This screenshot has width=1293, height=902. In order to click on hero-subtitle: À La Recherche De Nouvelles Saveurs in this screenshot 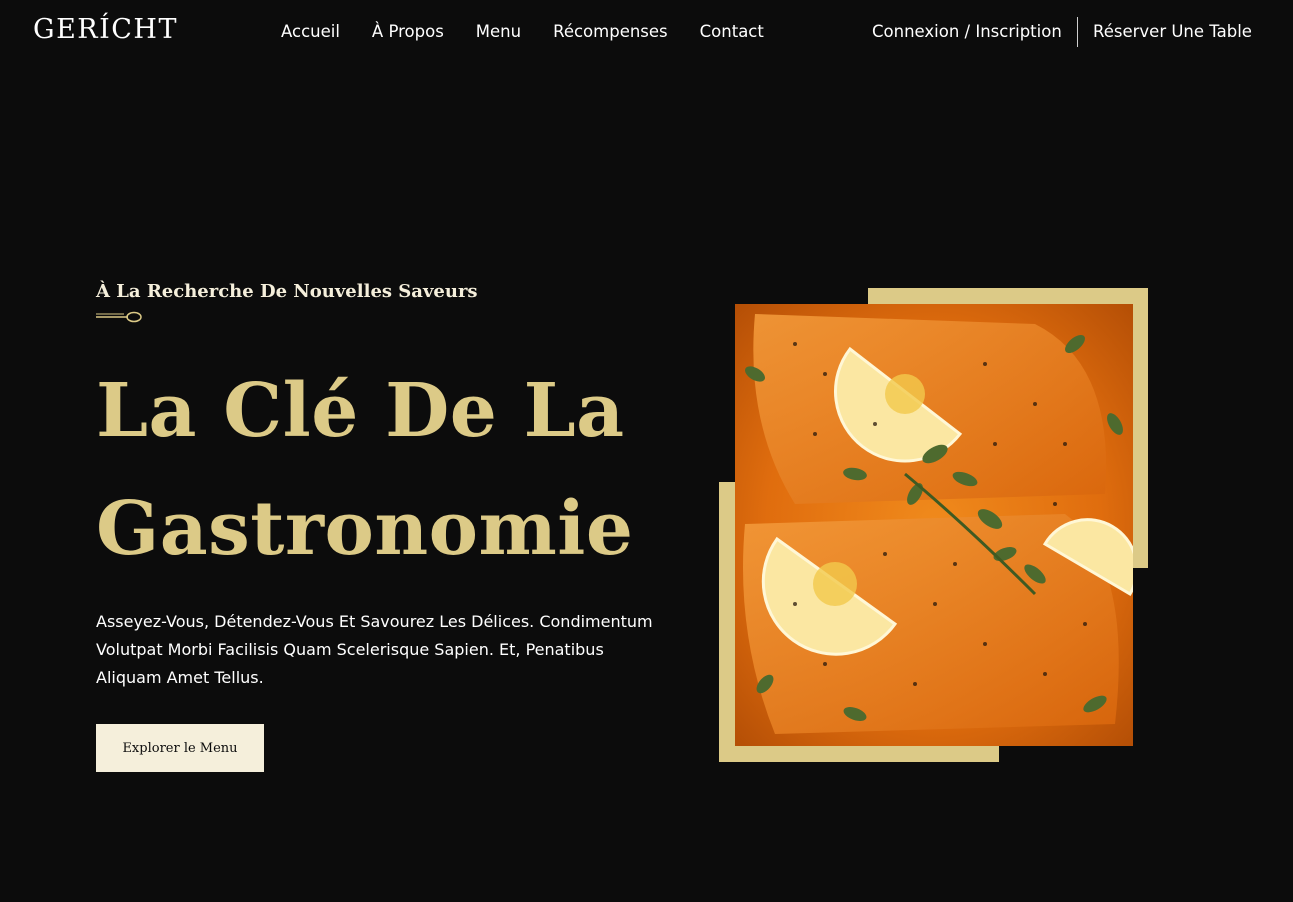, I will do `click(287, 291)`.